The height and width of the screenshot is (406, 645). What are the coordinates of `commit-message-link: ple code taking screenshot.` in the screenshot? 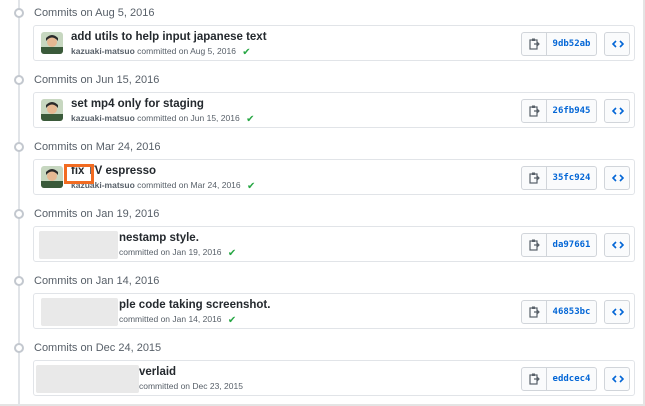 It's located at (194, 305).